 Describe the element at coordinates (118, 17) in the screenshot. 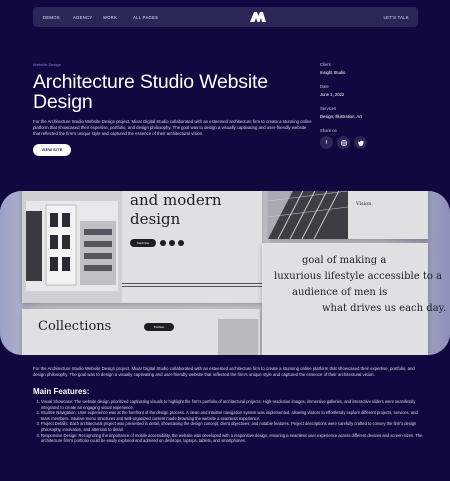

I see `nav-link-work: WORK` at that location.